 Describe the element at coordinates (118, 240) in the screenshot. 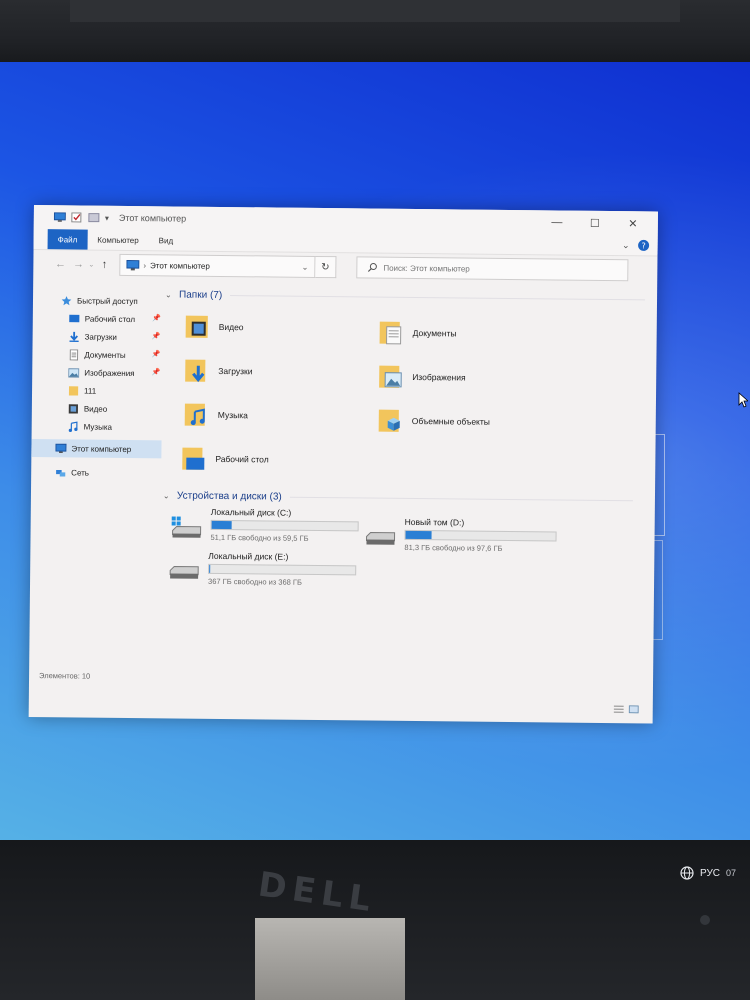

I see `tab-computer: Компьютер` at that location.